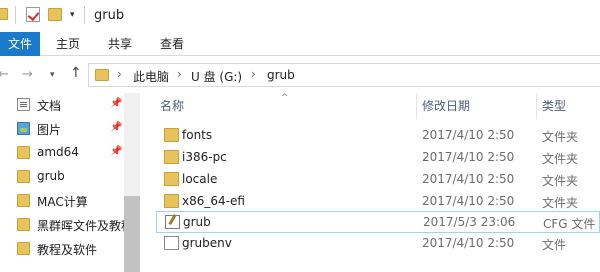  What do you see at coordinates (67, 250) in the screenshot?
I see `sidebar-item-label: 教程及软件` at bounding box center [67, 250].